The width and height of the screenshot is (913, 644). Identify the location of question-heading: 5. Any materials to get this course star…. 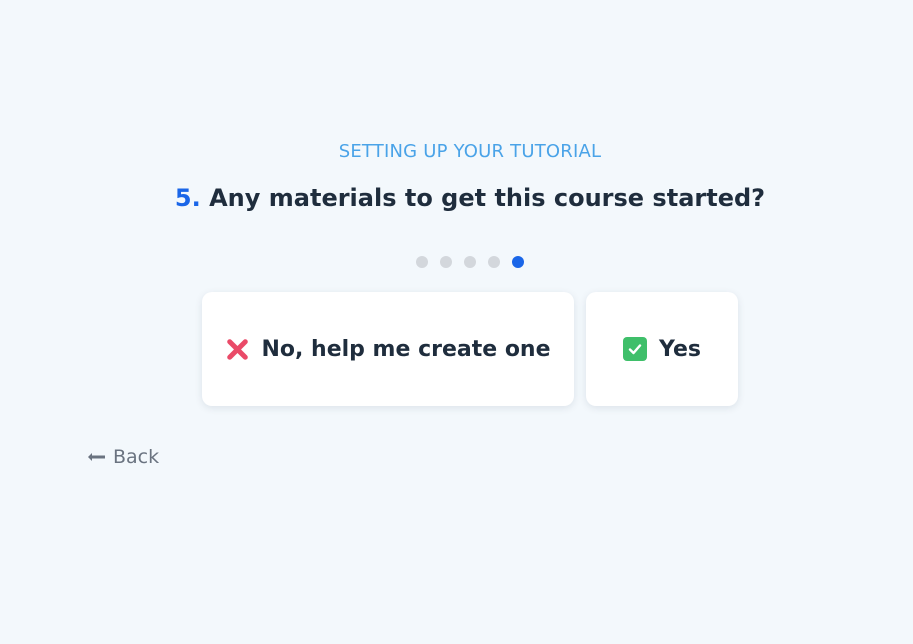
(456, 198).